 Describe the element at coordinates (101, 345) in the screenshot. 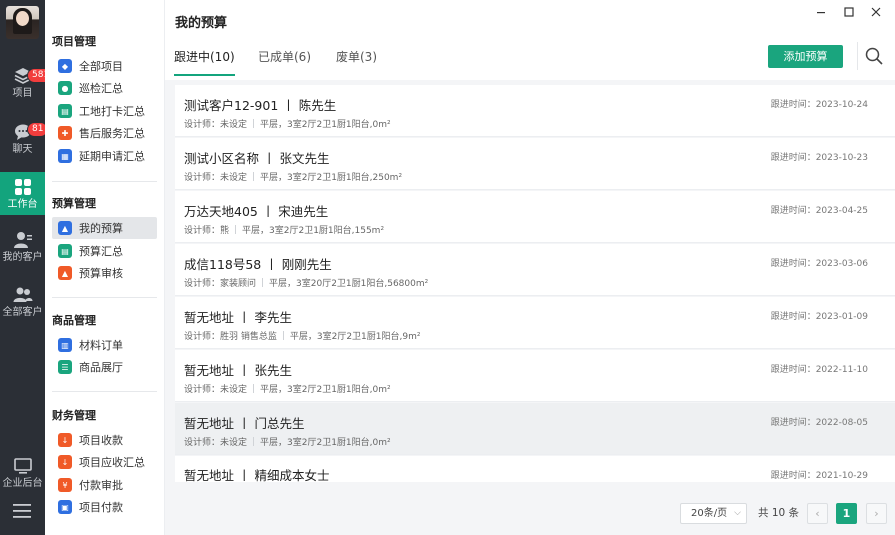

I see `menu-item-label: 材料订单` at that location.